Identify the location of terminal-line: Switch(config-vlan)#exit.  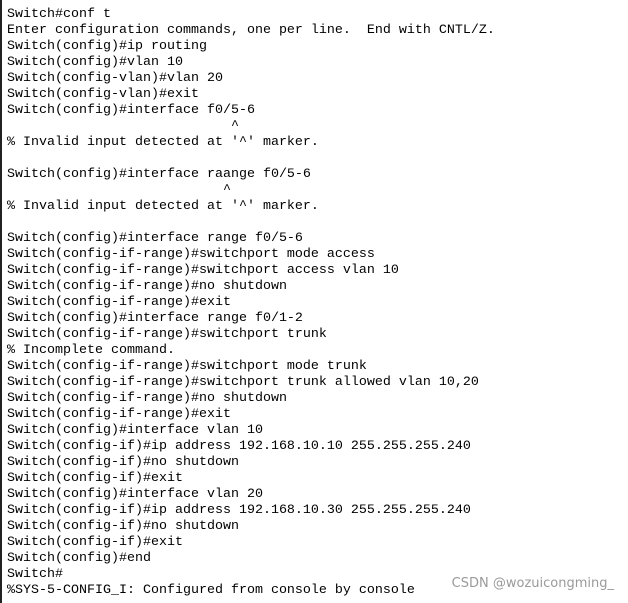
(103, 94).